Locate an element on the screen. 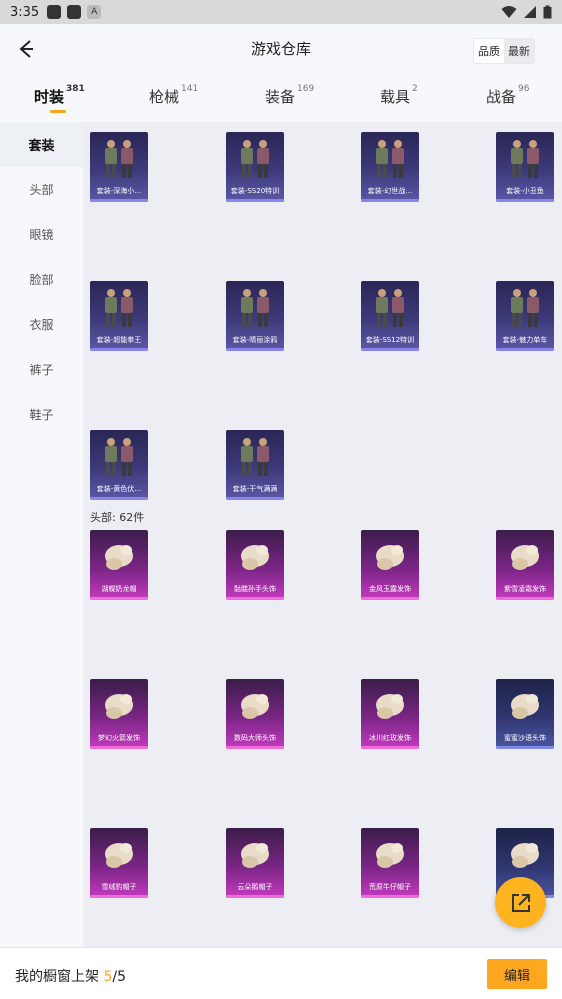 The width and height of the screenshot is (562, 999). share-button is located at coordinates (520, 902).